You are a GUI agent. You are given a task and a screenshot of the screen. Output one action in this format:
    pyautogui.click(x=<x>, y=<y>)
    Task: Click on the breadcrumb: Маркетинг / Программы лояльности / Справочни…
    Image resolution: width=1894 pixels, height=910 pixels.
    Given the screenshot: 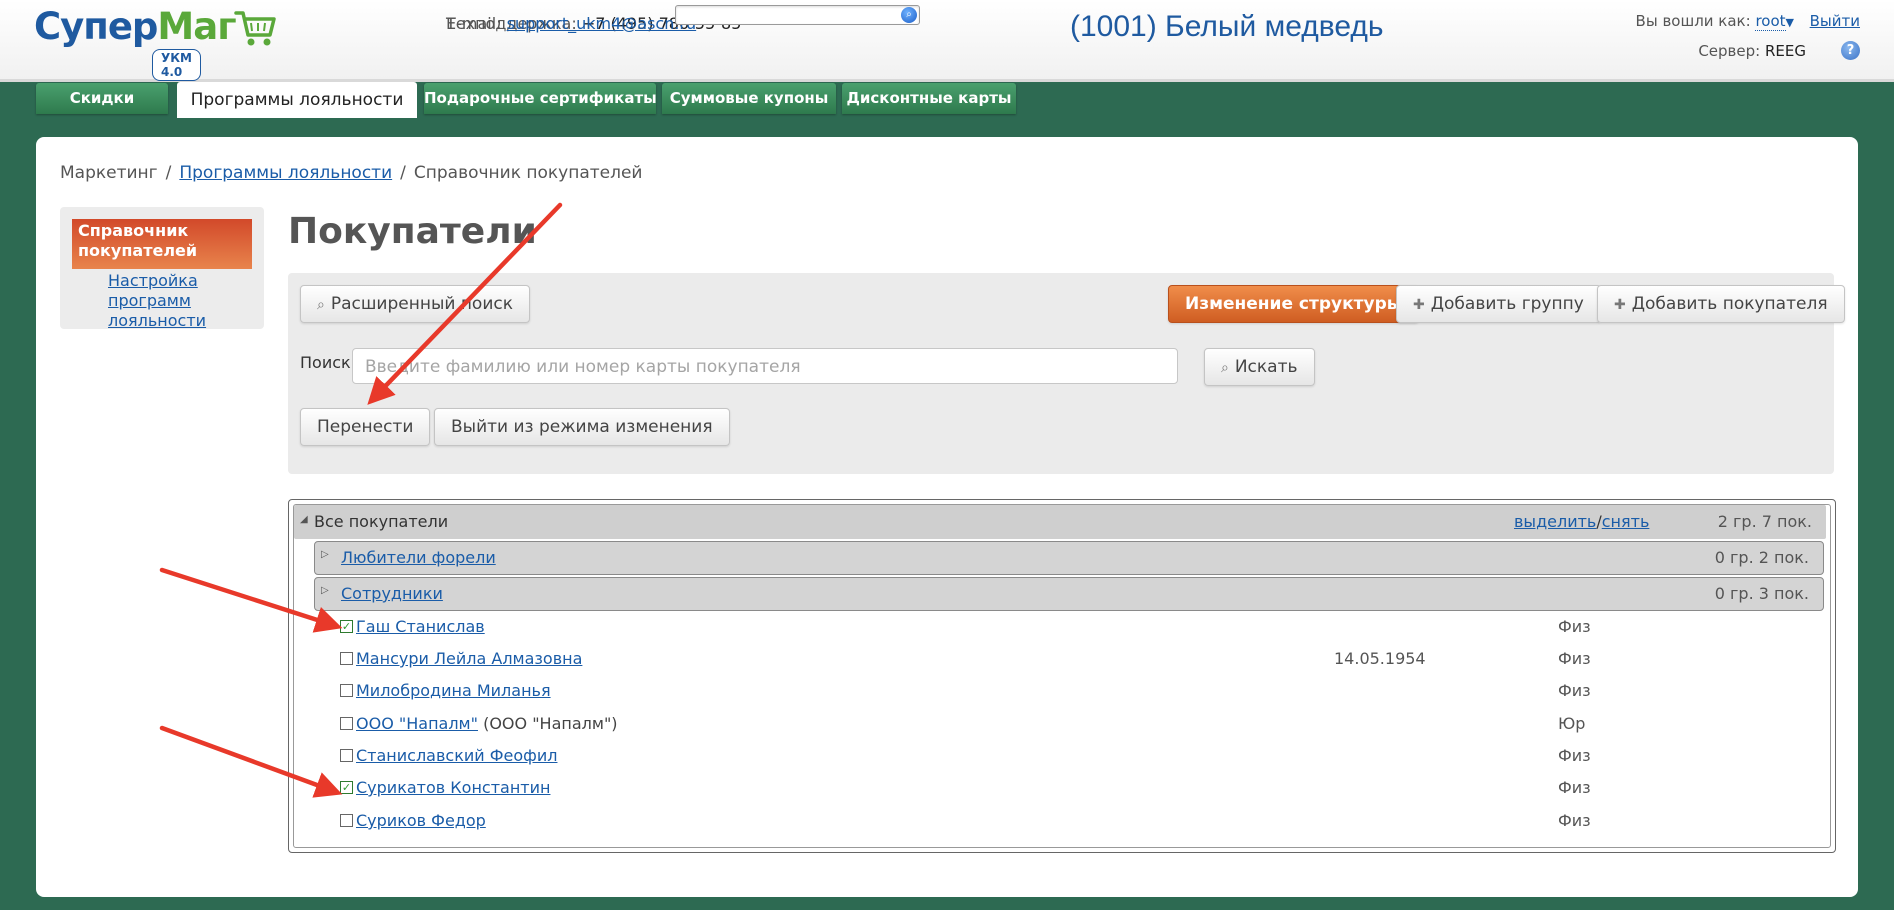 What is the action you would take?
    pyautogui.click(x=351, y=173)
    